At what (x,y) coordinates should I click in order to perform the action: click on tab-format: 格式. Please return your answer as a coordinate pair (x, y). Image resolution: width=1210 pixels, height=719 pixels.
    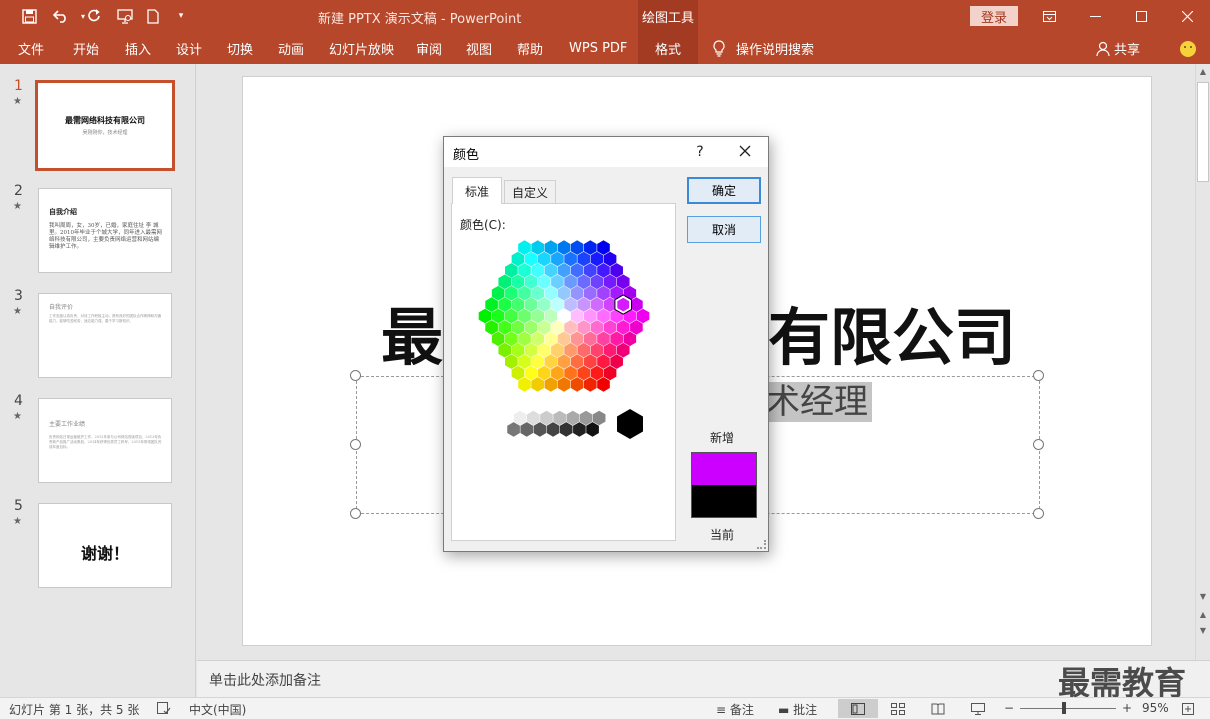
    Looking at the image, I should click on (668, 48).